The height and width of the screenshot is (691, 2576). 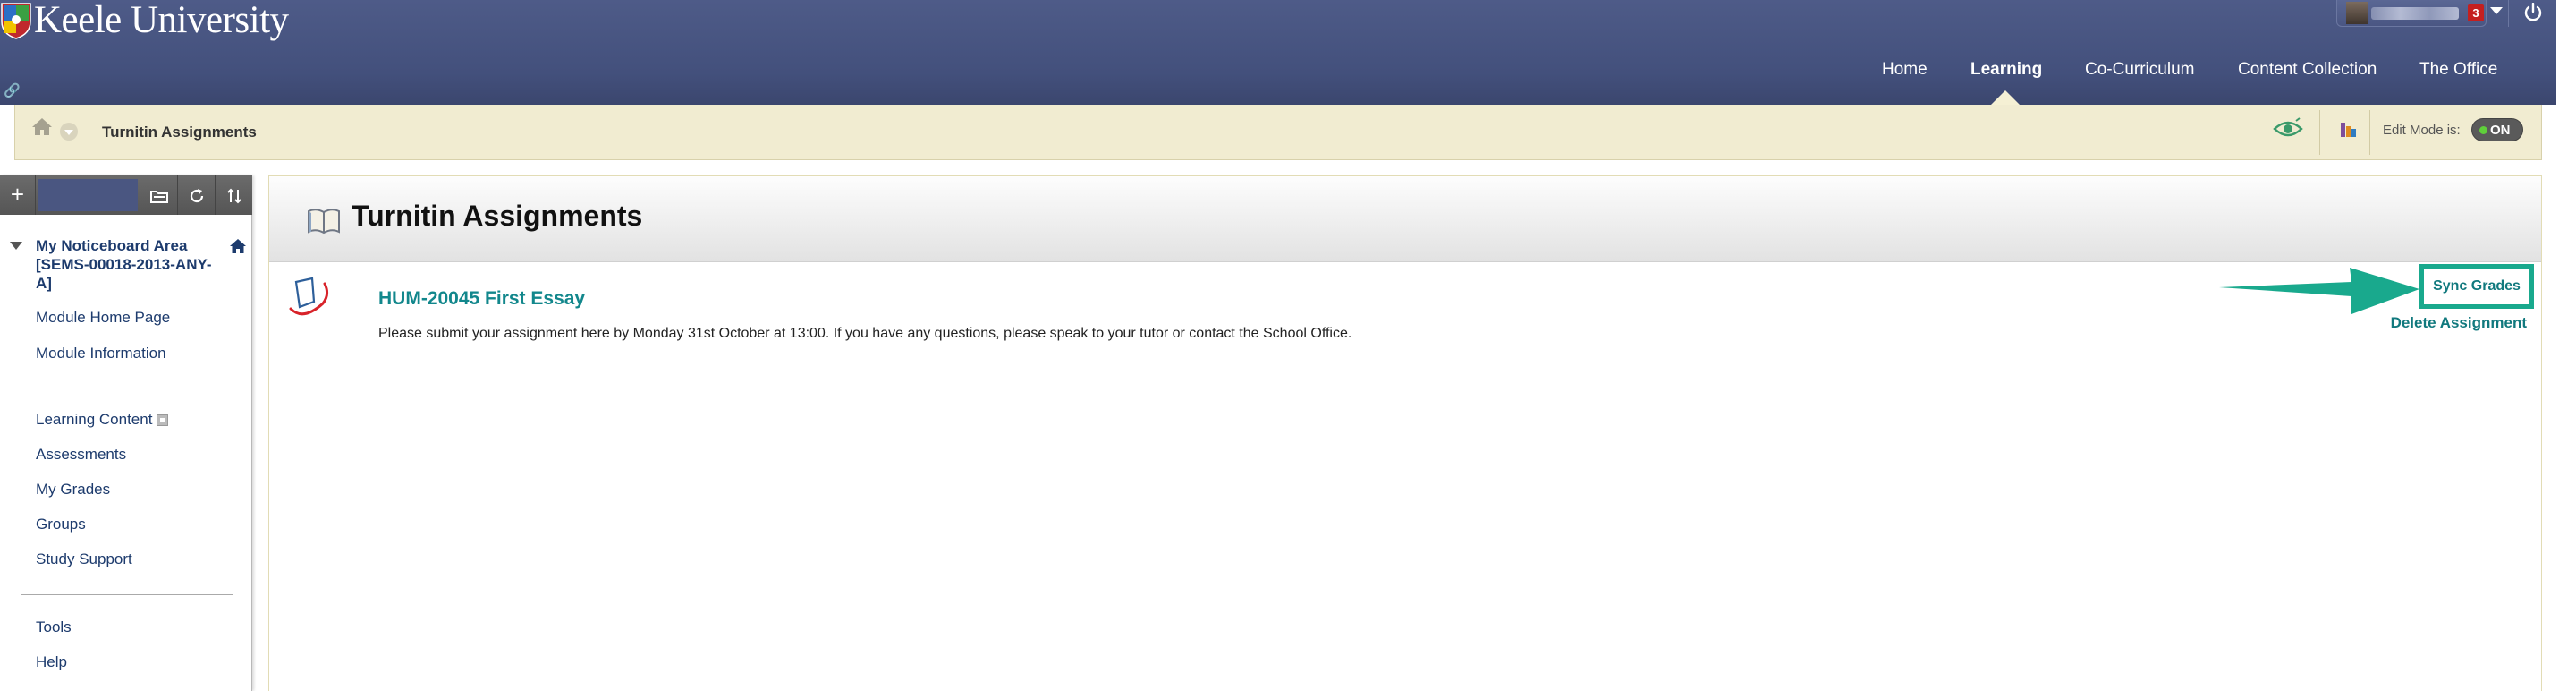 What do you see at coordinates (1278, 132) in the screenshot?
I see `breadcrumb: Turnitin Assignments Edit Mode is: ON` at bounding box center [1278, 132].